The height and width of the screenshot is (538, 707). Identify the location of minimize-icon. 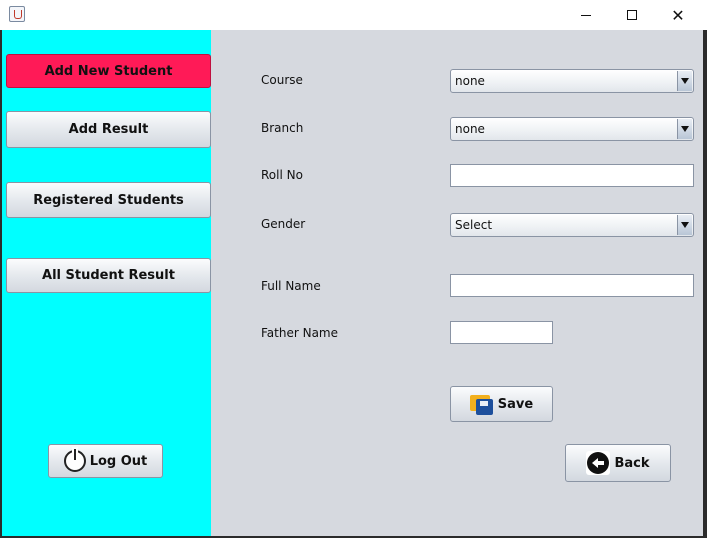
(586, 15).